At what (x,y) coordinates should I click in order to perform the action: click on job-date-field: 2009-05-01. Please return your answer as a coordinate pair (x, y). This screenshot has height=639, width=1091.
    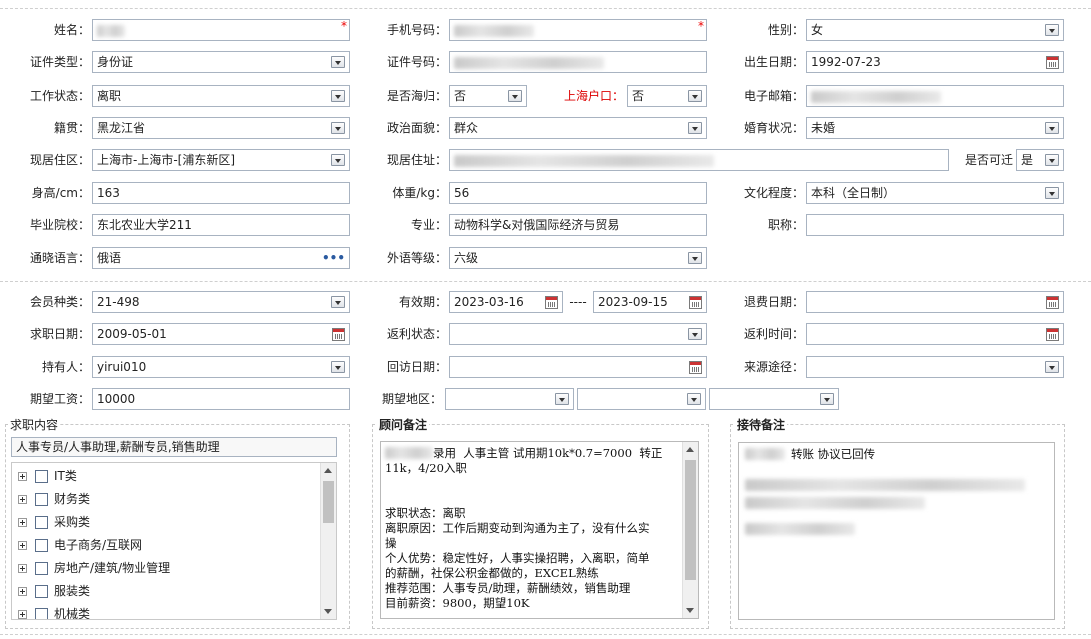
    Looking at the image, I should click on (221, 334).